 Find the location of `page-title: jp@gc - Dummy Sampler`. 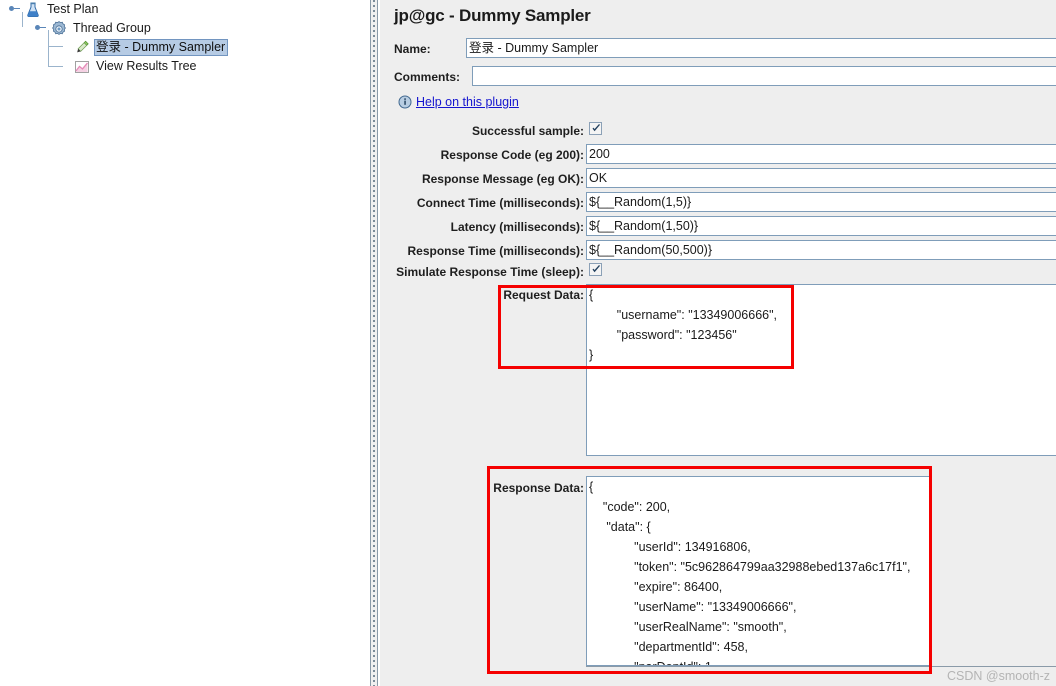

page-title: jp@gc - Dummy Sampler is located at coordinates (492, 15).